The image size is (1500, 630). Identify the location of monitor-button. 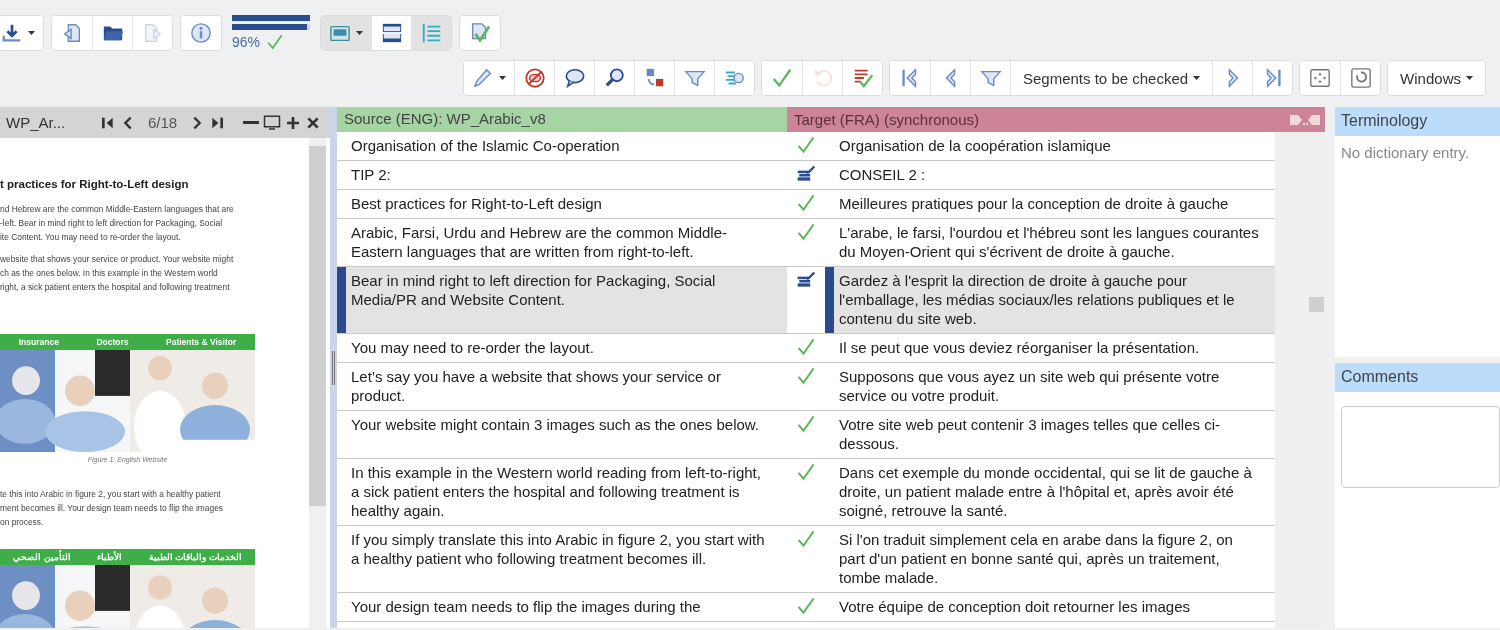
(272, 122).